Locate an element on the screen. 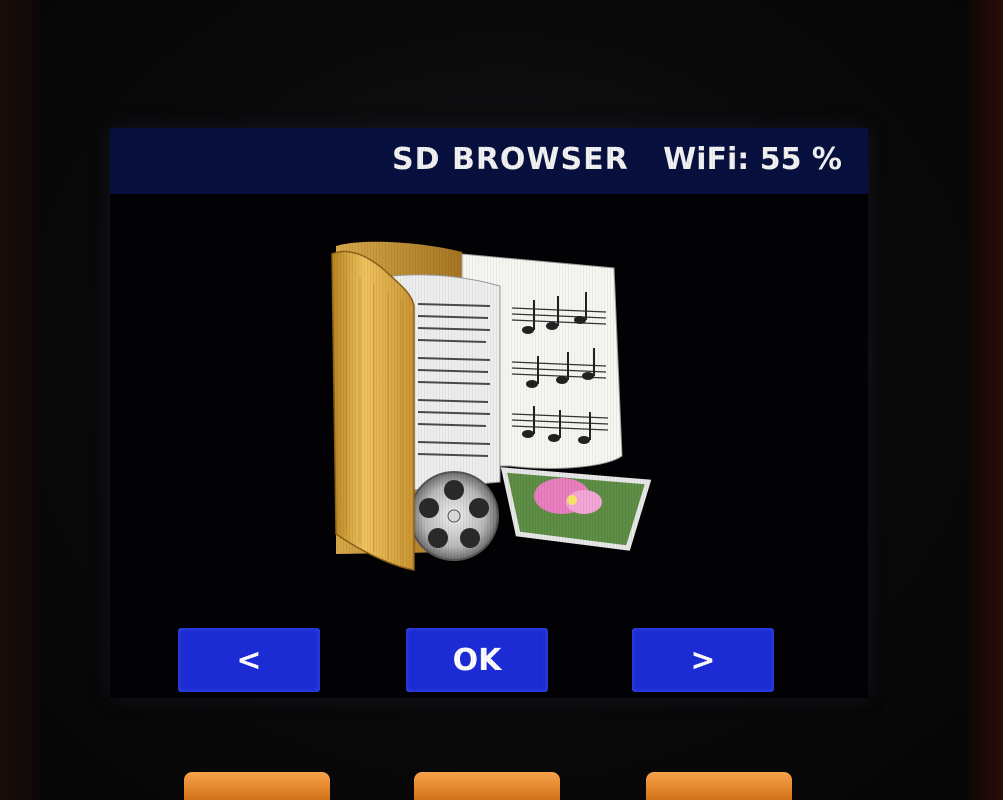  prev-button: < is located at coordinates (249, 660).